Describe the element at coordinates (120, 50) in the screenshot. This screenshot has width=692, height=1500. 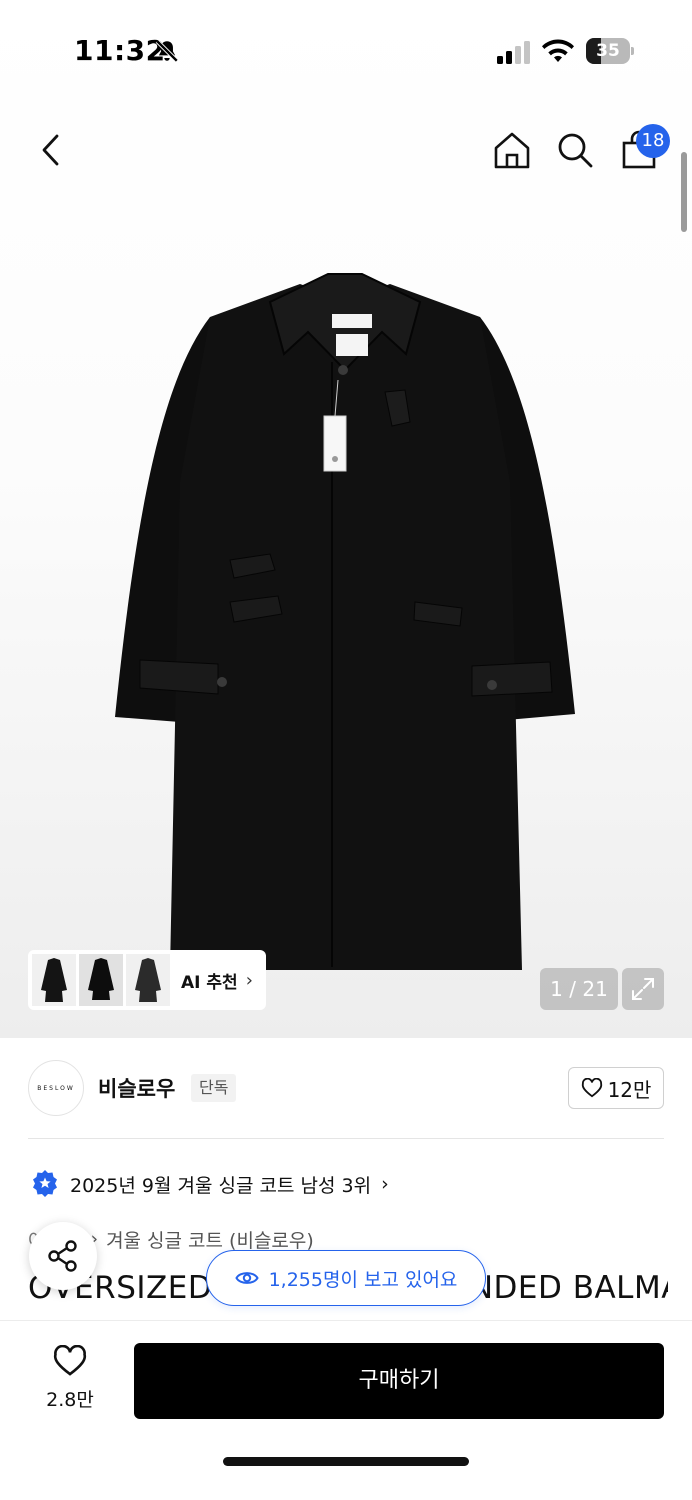
I see `status-time: 11:32` at that location.